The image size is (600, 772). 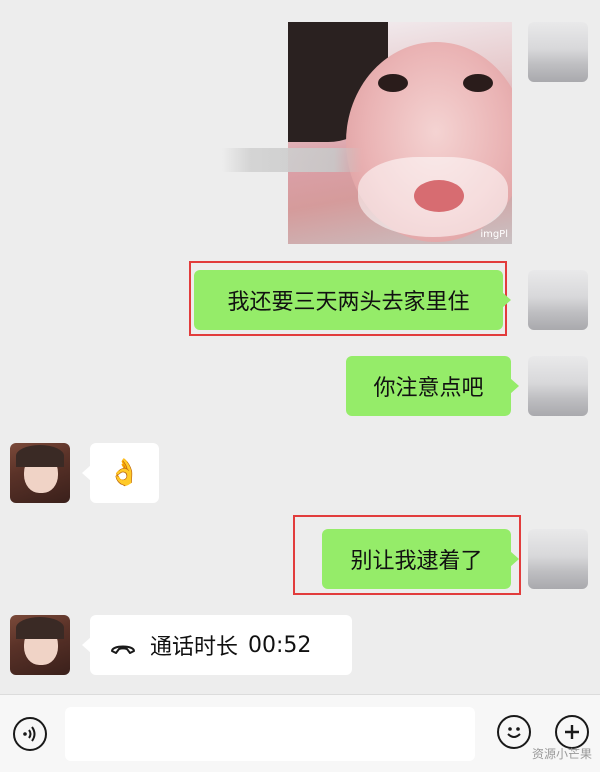 I want to click on message-text: 你注意点吧, so click(x=428, y=388).